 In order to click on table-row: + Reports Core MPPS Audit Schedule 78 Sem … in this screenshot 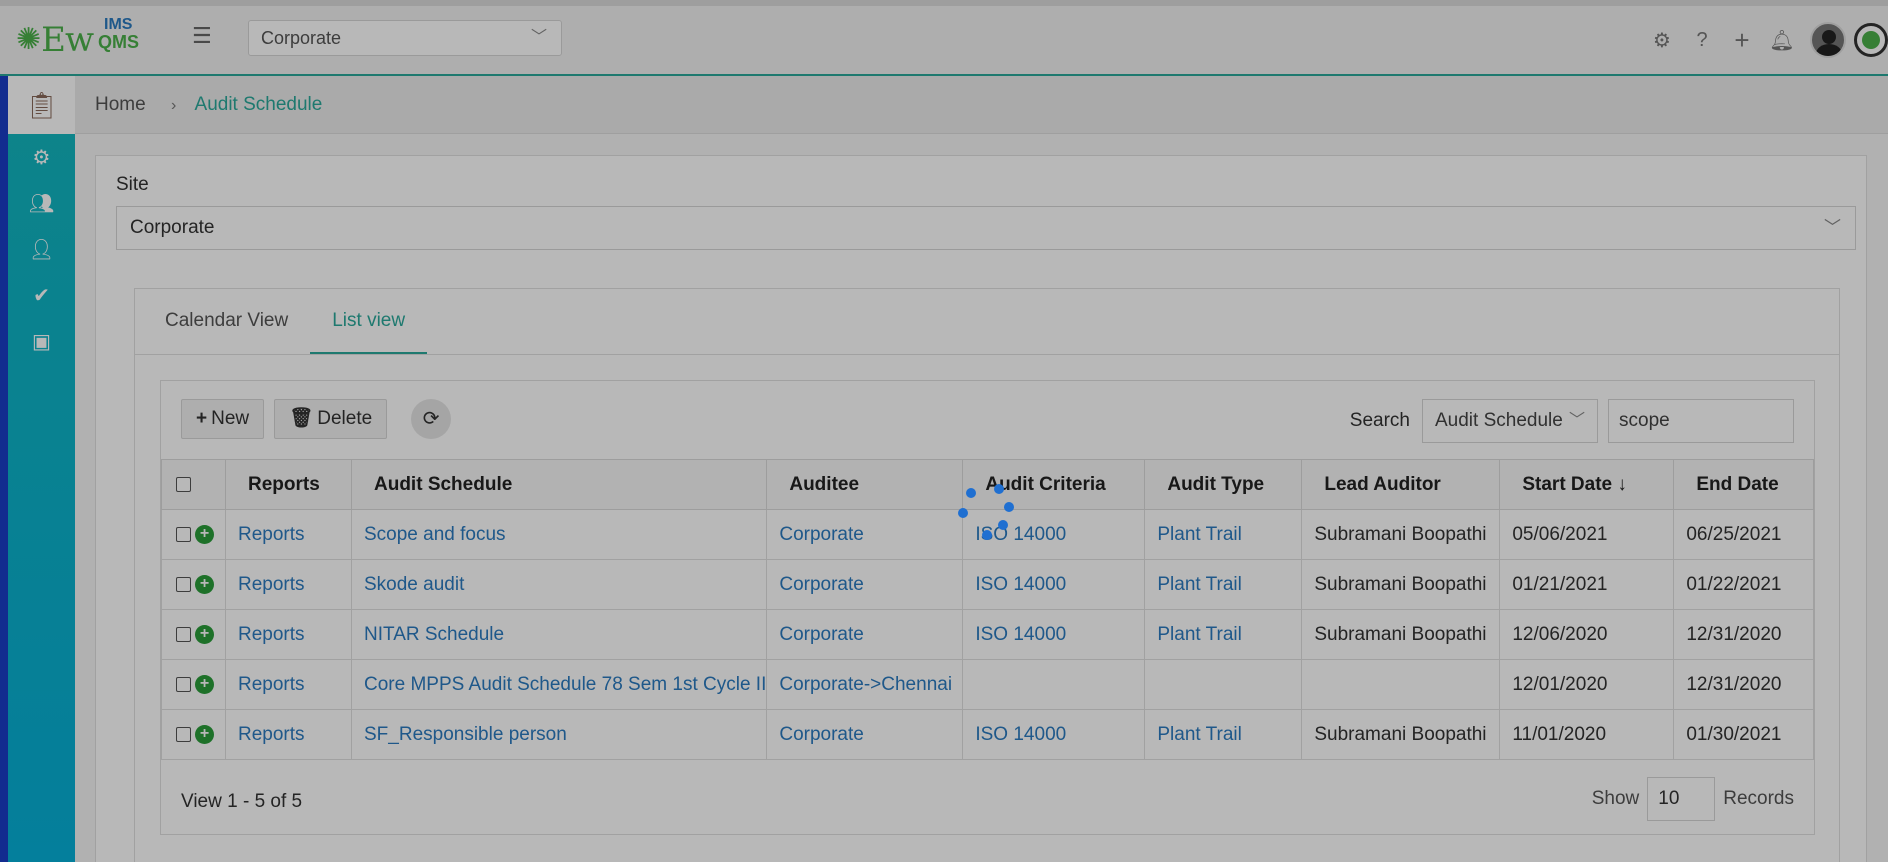, I will do `click(987, 684)`.